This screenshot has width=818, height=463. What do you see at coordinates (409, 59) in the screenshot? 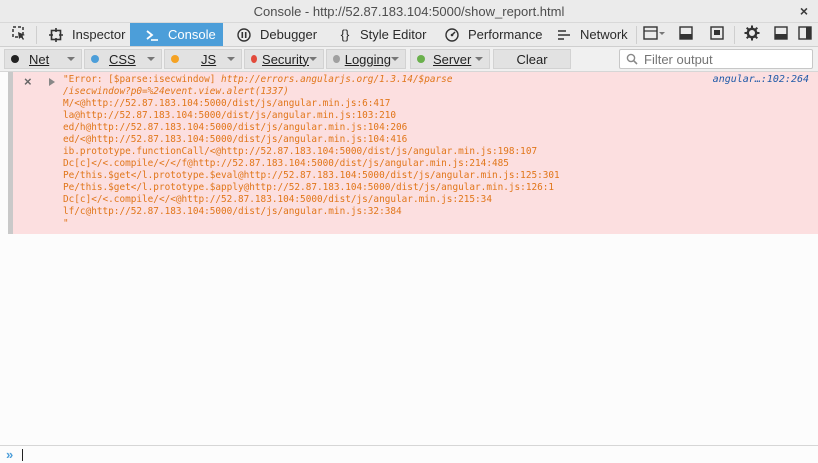
I see `console-filter-bar: Net CSS JS Security Logging Server Clear` at bounding box center [409, 59].